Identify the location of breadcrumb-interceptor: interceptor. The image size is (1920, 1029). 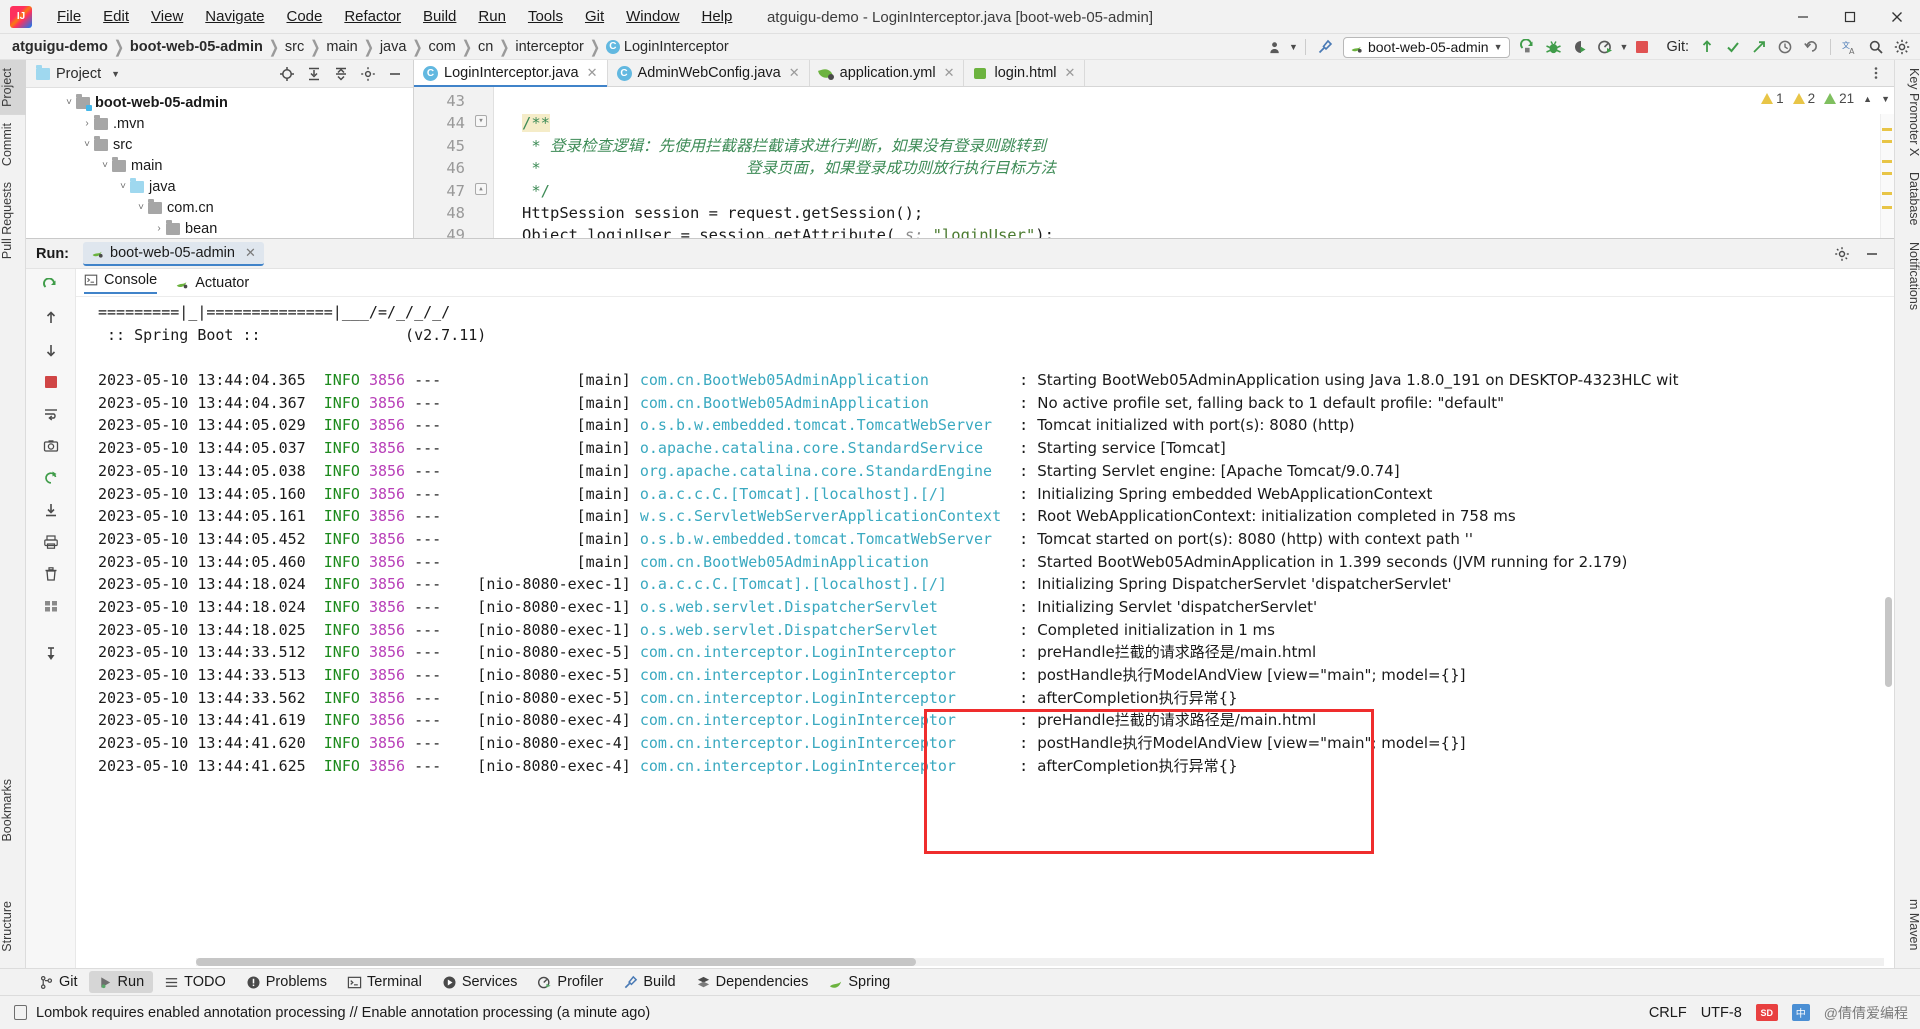
(549, 47).